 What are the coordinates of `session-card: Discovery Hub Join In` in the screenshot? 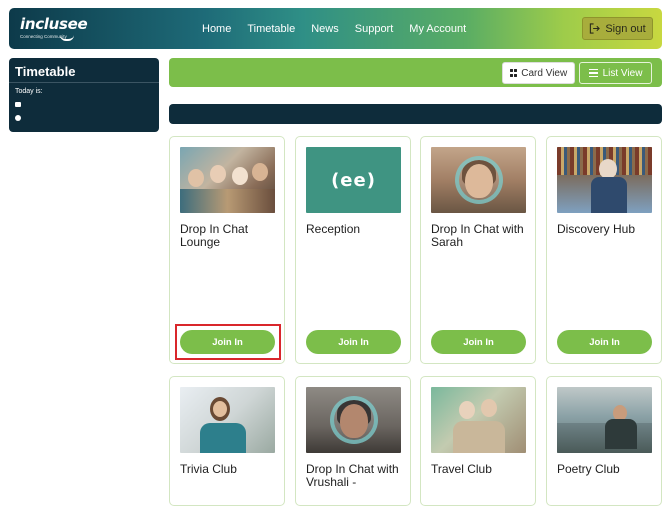 It's located at (604, 250).